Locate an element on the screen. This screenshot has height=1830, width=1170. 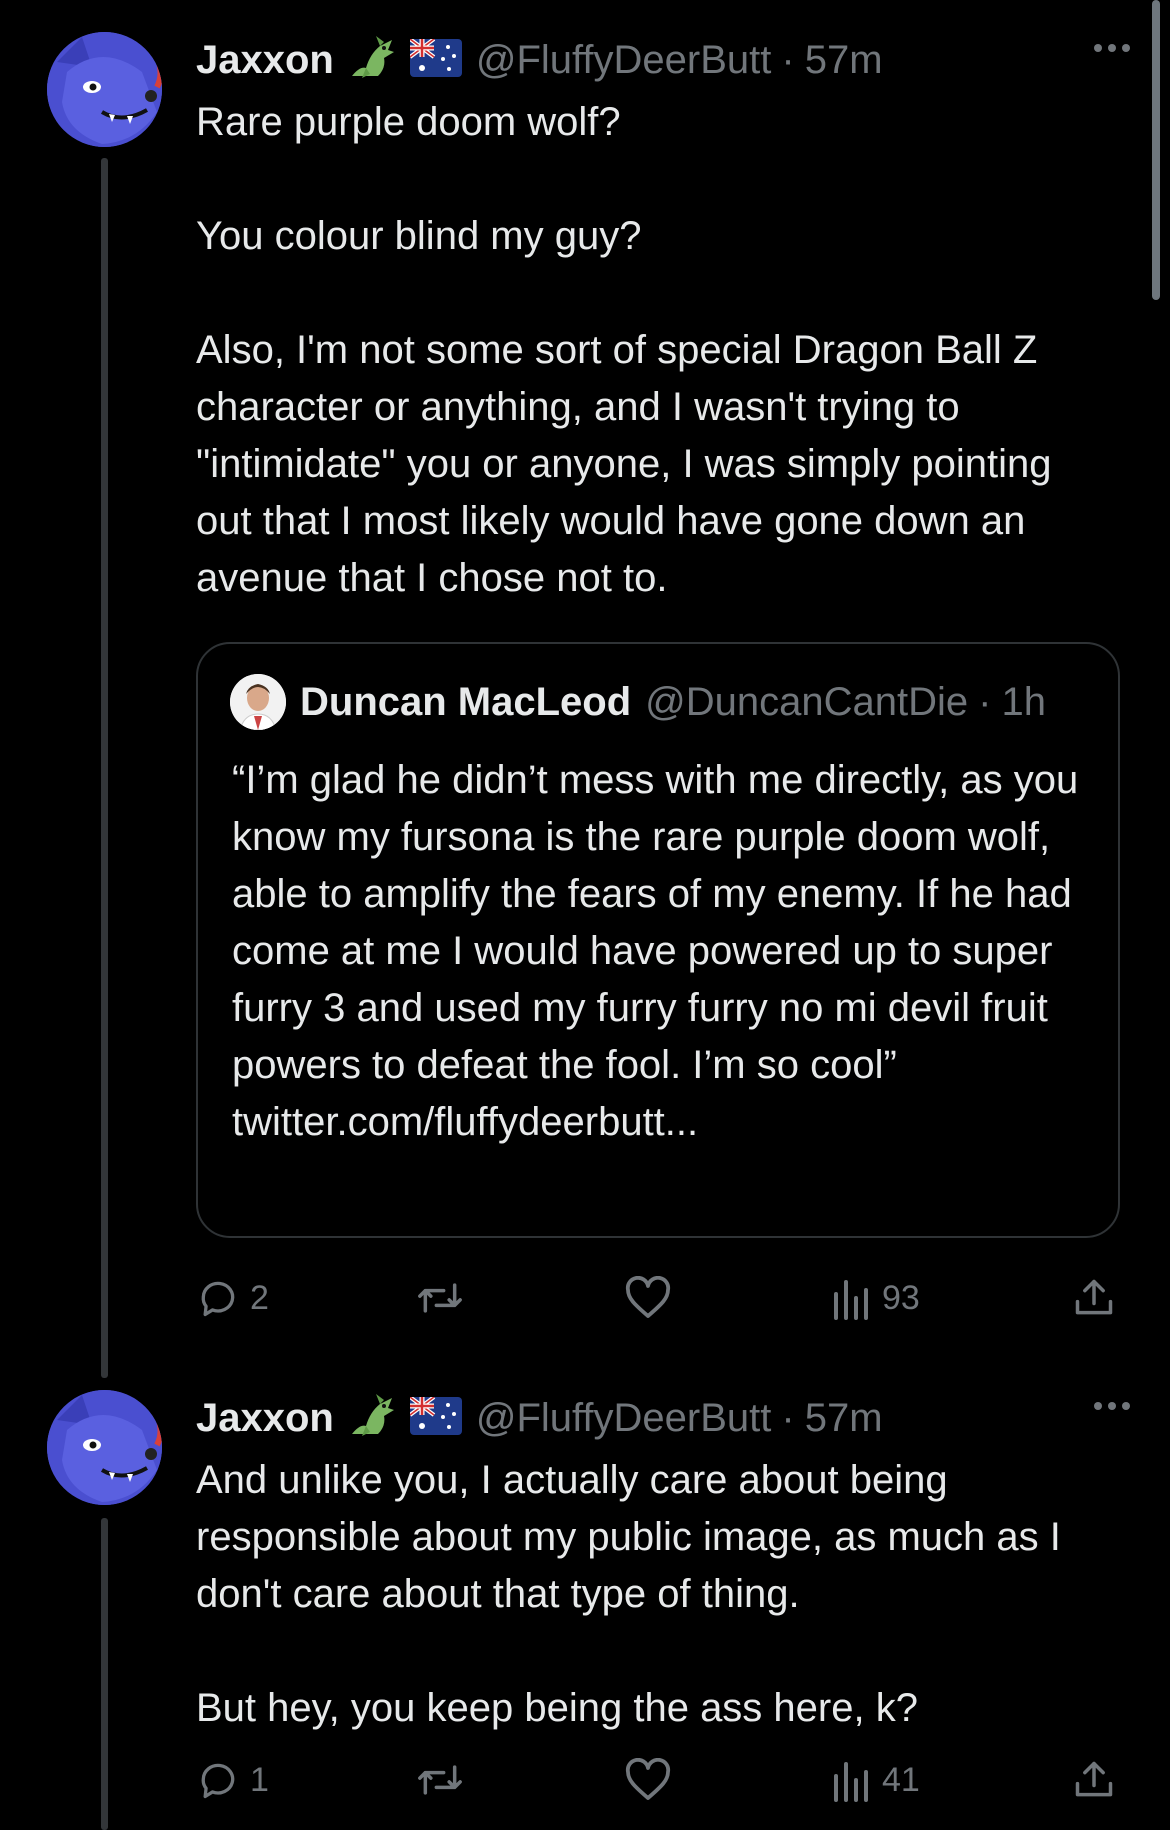
quote-handle: @DuncanCantDie is located at coordinates (806, 702).